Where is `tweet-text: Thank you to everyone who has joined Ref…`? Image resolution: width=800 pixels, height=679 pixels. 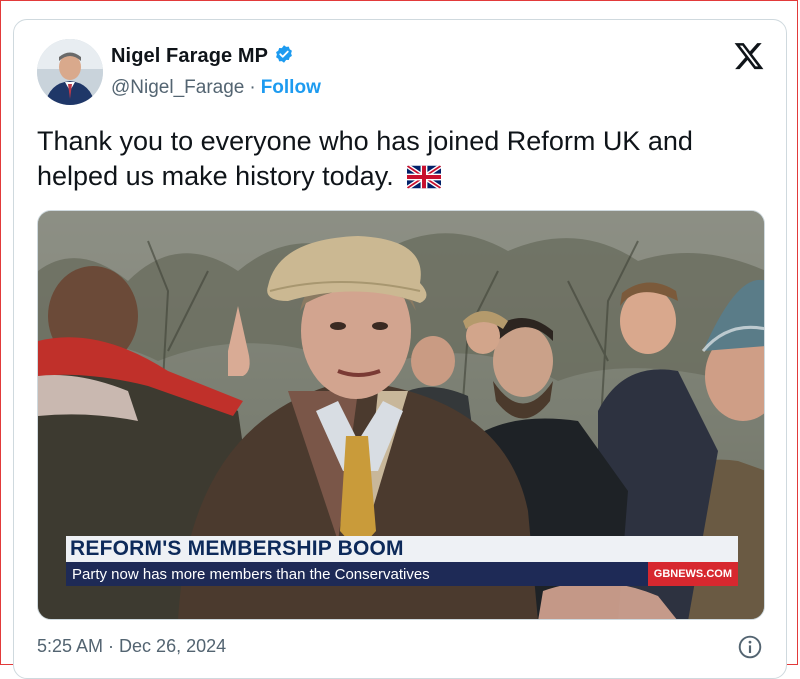 tweet-text: Thank you to everyone who has joined Ref… is located at coordinates (397, 161).